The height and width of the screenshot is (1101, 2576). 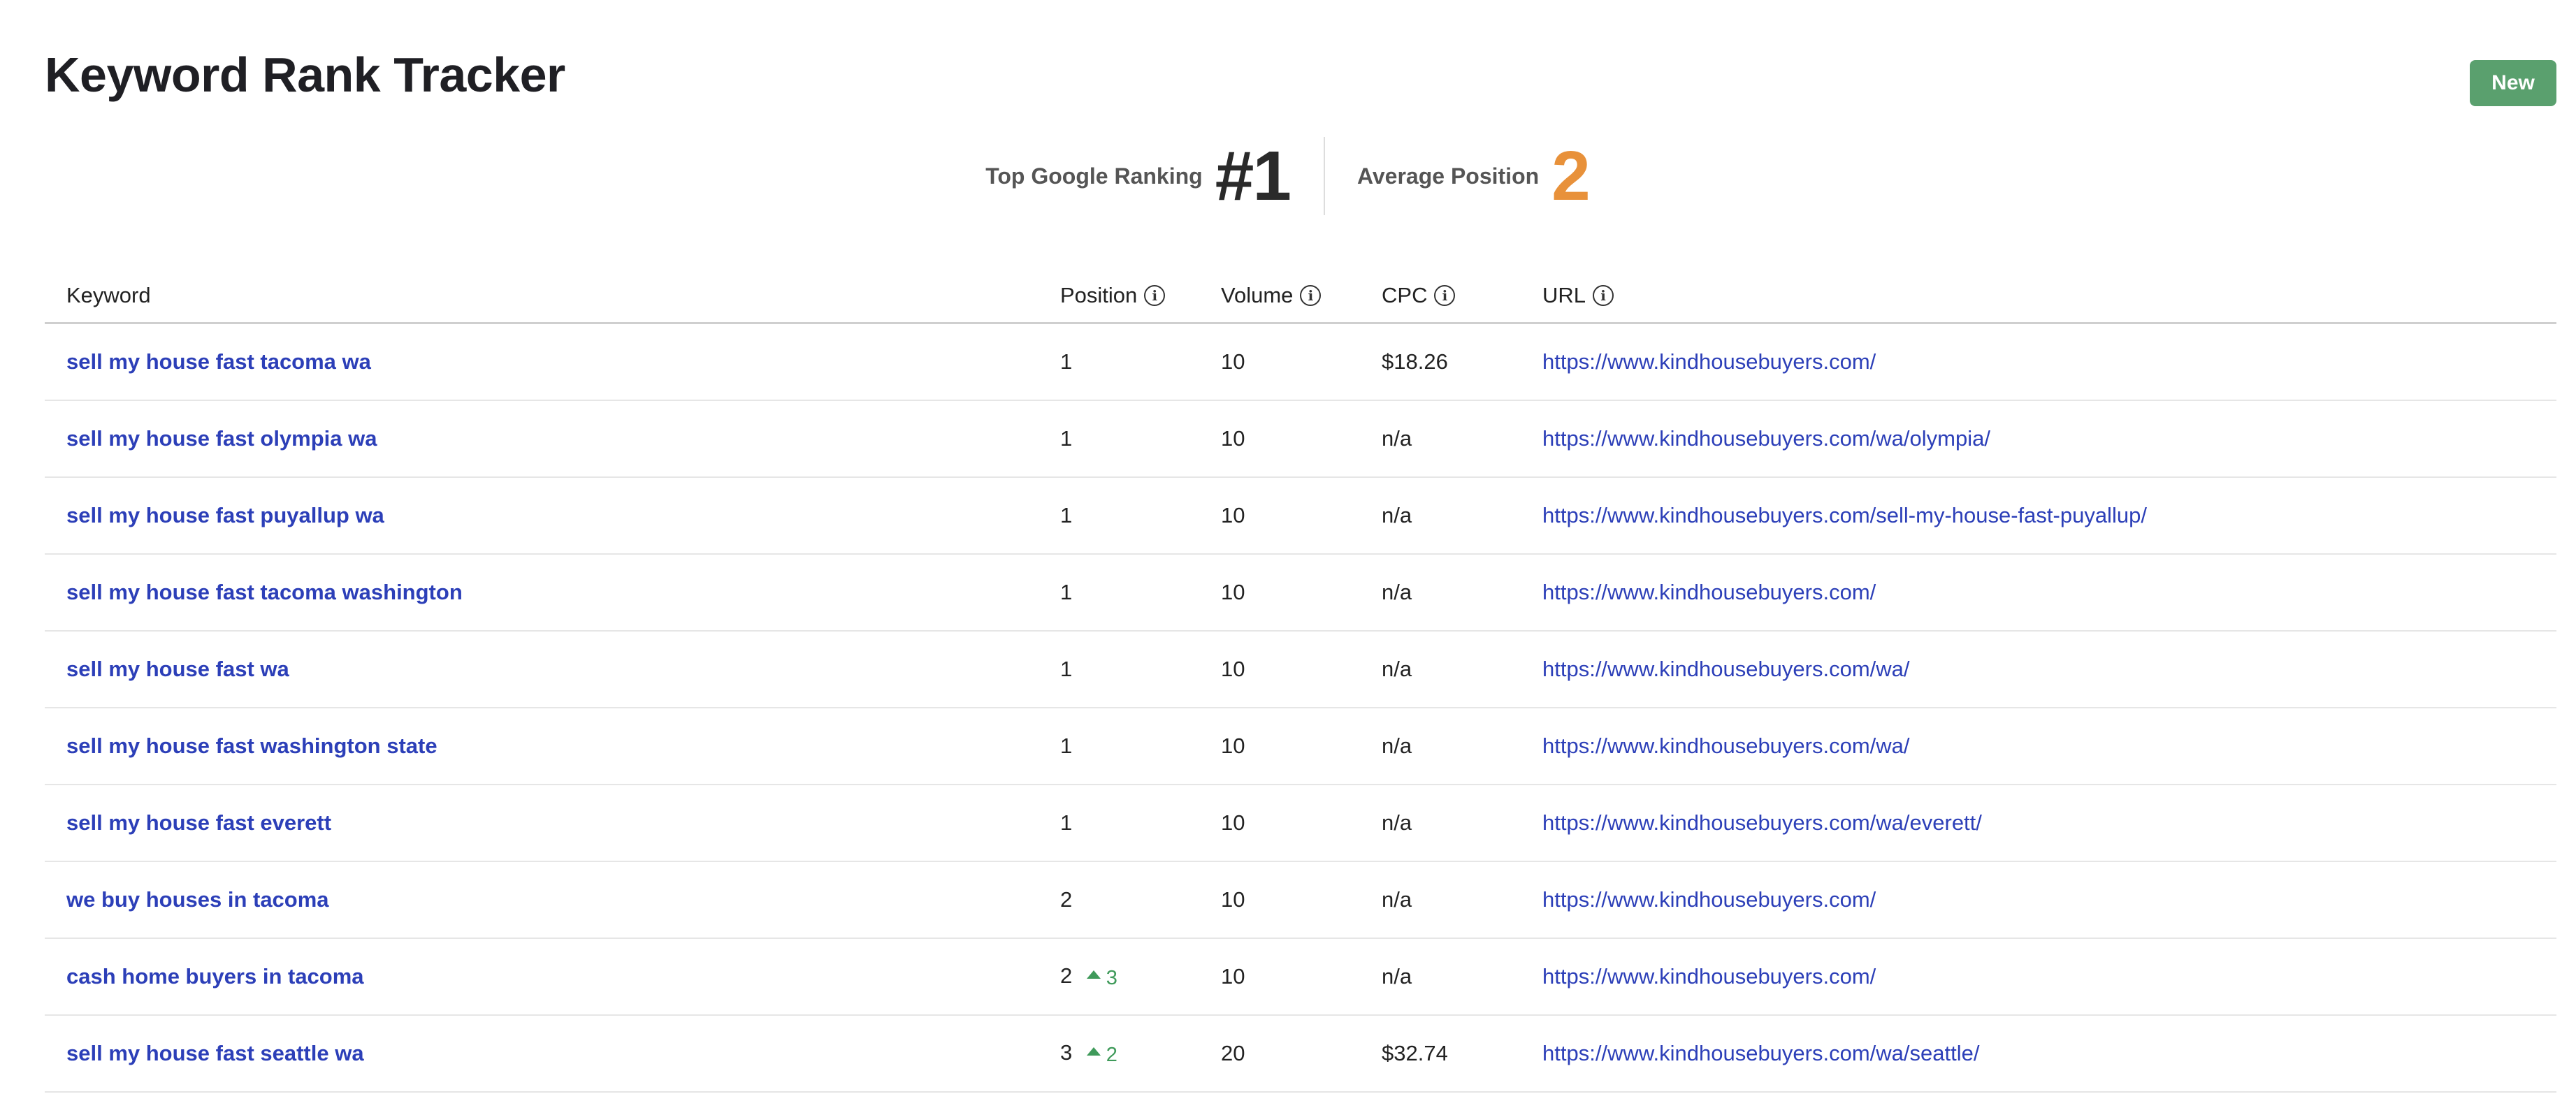 What do you see at coordinates (177, 669) in the screenshot?
I see `keyword-link: sell my house fast wa` at bounding box center [177, 669].